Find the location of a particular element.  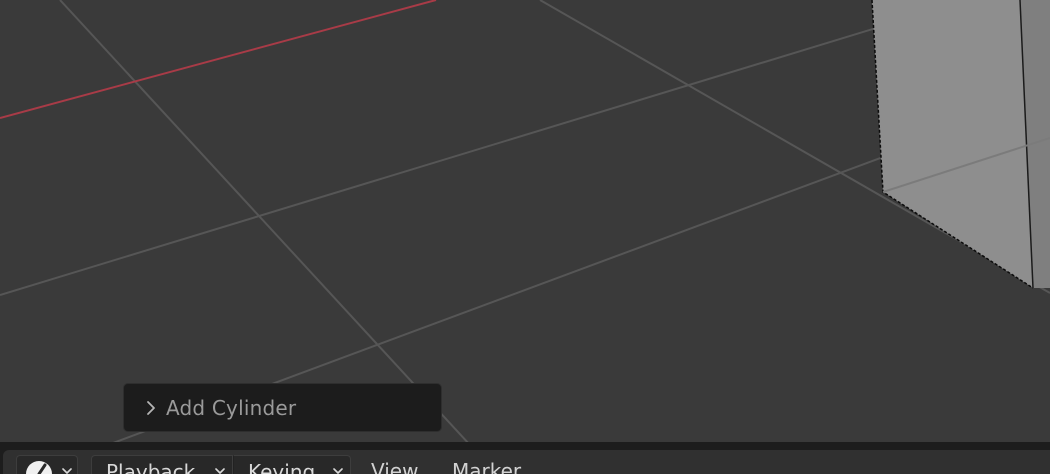

object-face is located at coordinates (952, 144).